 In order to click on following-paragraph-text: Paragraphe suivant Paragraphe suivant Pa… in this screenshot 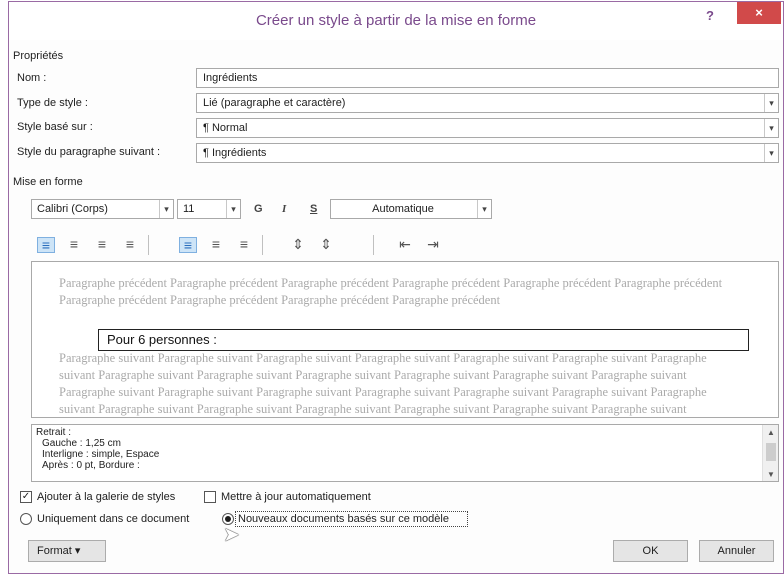, I will do `click(383, 383)`.